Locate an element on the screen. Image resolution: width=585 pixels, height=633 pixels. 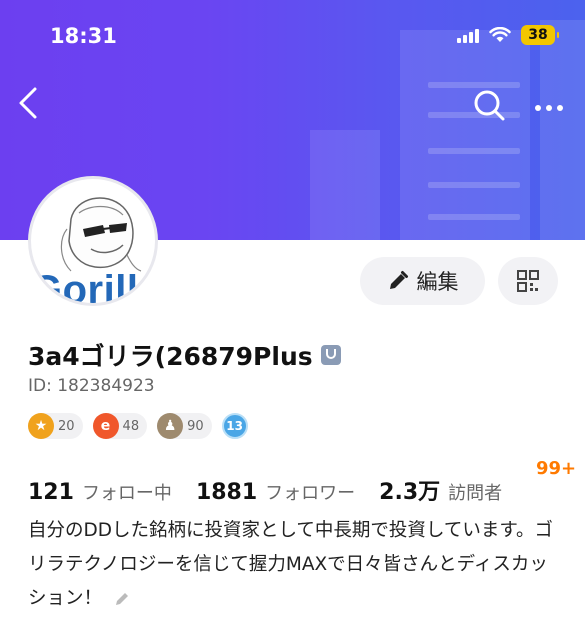
profile-stats: 121 フォロー中 1881 フォロワー 2.3万 訪問者 is located at coordinates (277, 490).